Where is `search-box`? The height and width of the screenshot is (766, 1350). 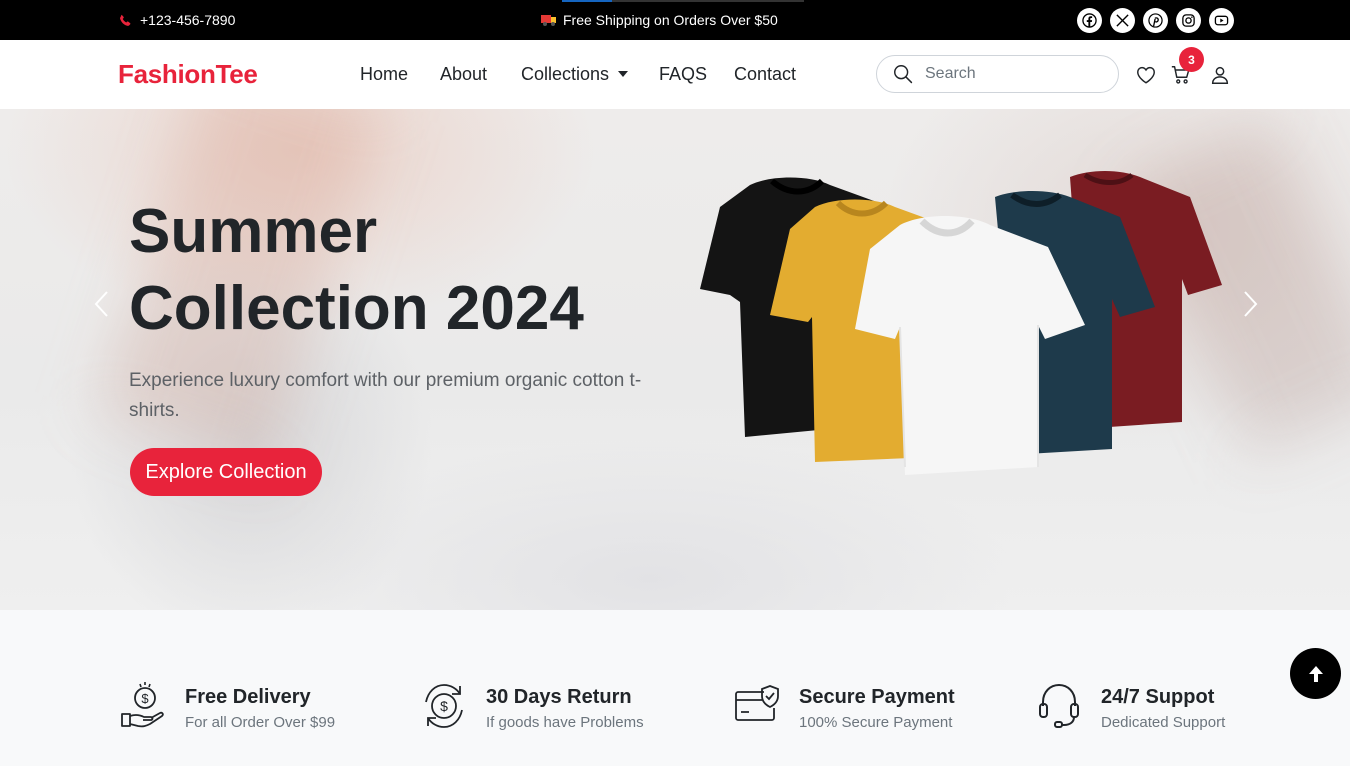 search-box is located at coordinates (997, 74).